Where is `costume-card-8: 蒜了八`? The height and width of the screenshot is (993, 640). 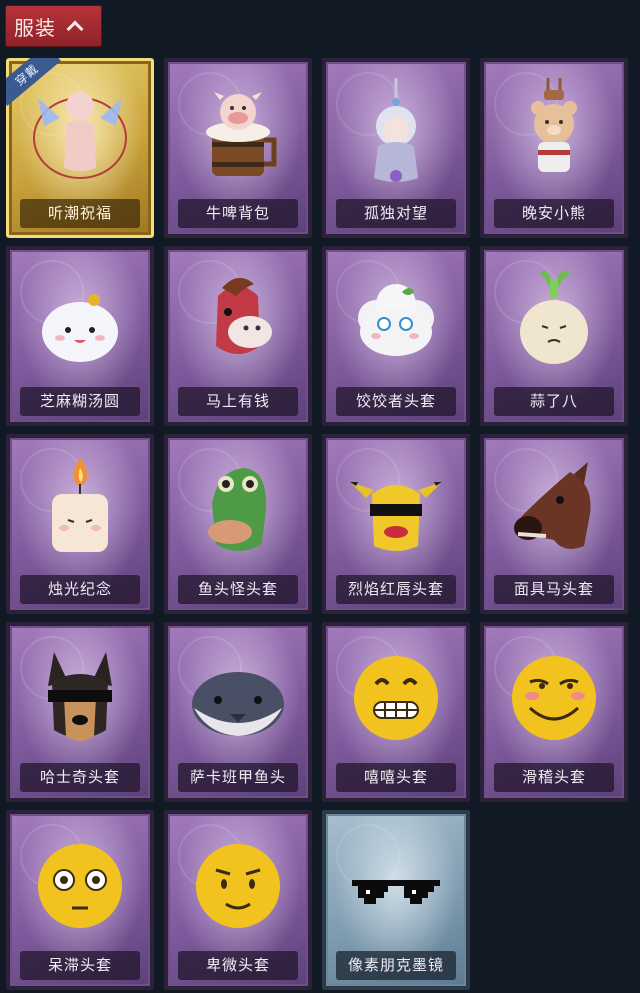
costume-card-8: 蒜了八 is located at coordinates (554, 336).